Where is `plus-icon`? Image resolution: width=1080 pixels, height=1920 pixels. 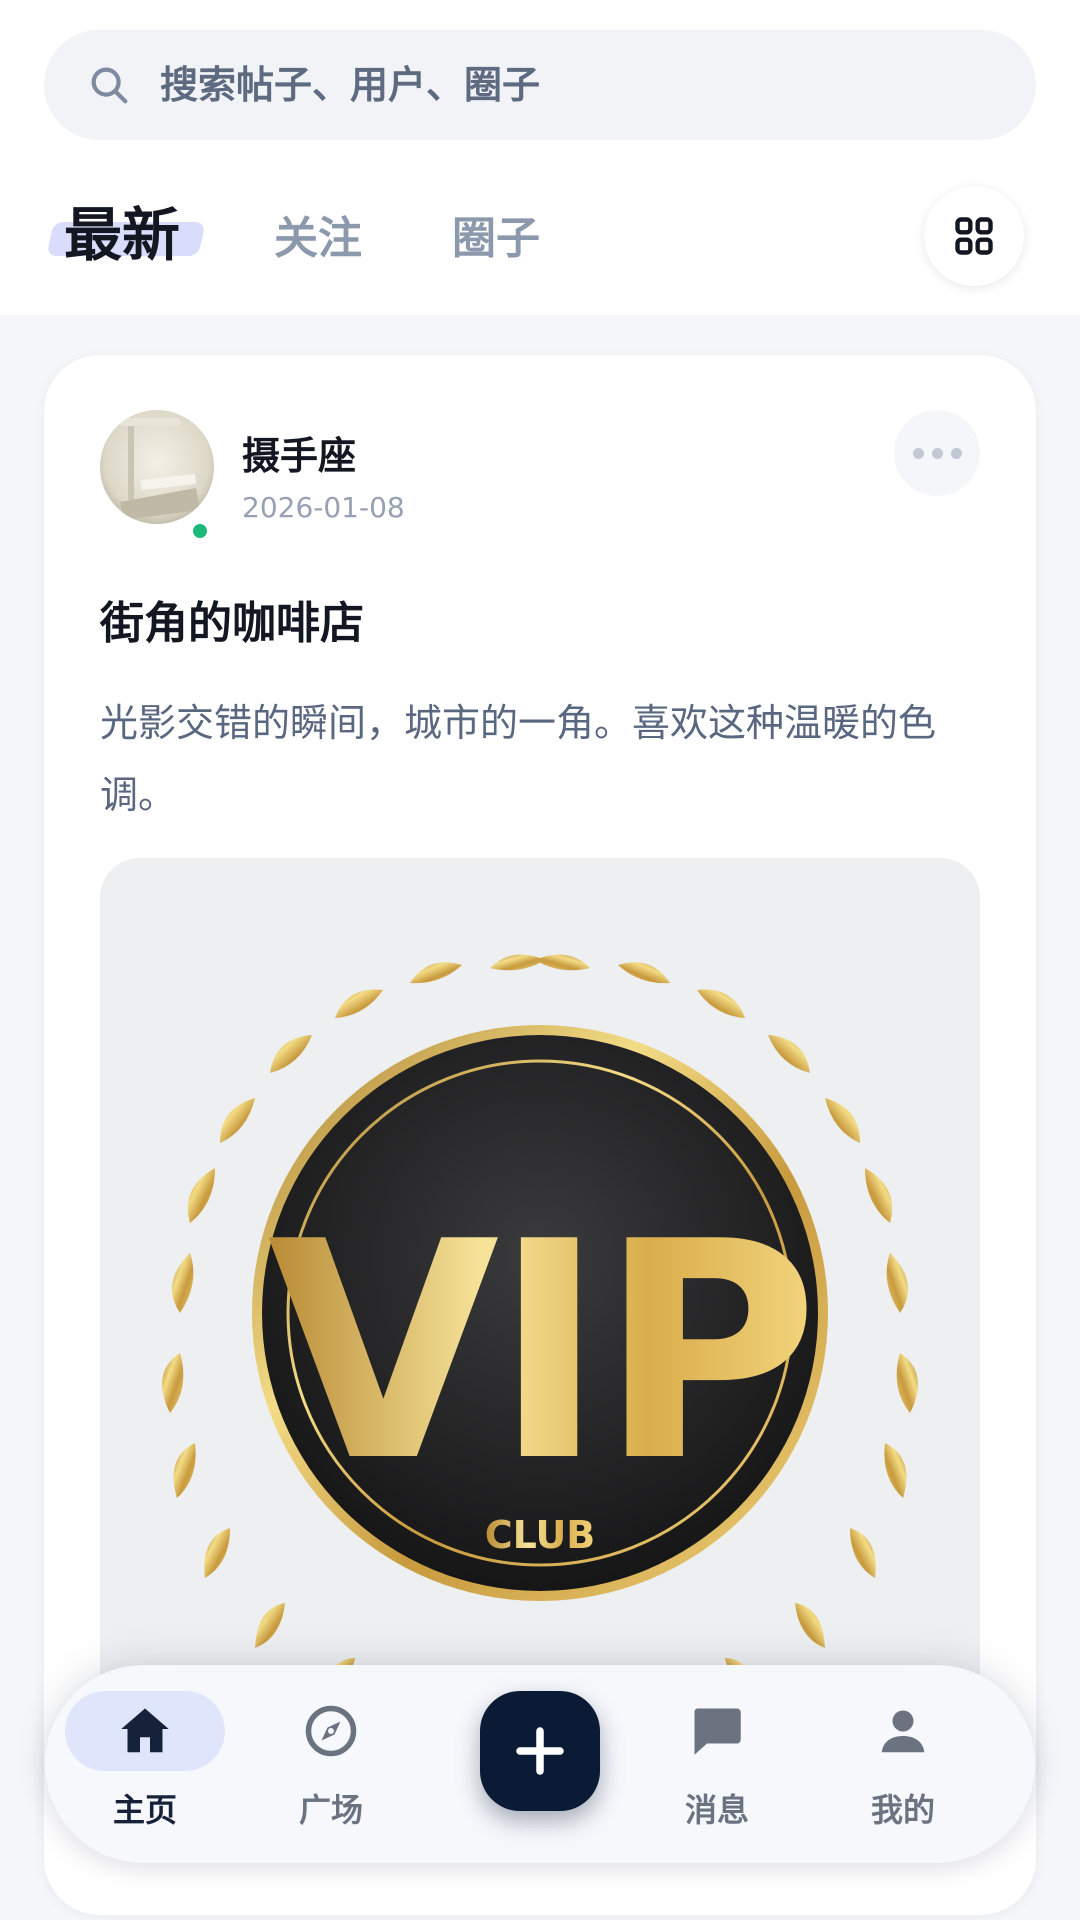 plus-icon is located at coordinates (540, 1751).